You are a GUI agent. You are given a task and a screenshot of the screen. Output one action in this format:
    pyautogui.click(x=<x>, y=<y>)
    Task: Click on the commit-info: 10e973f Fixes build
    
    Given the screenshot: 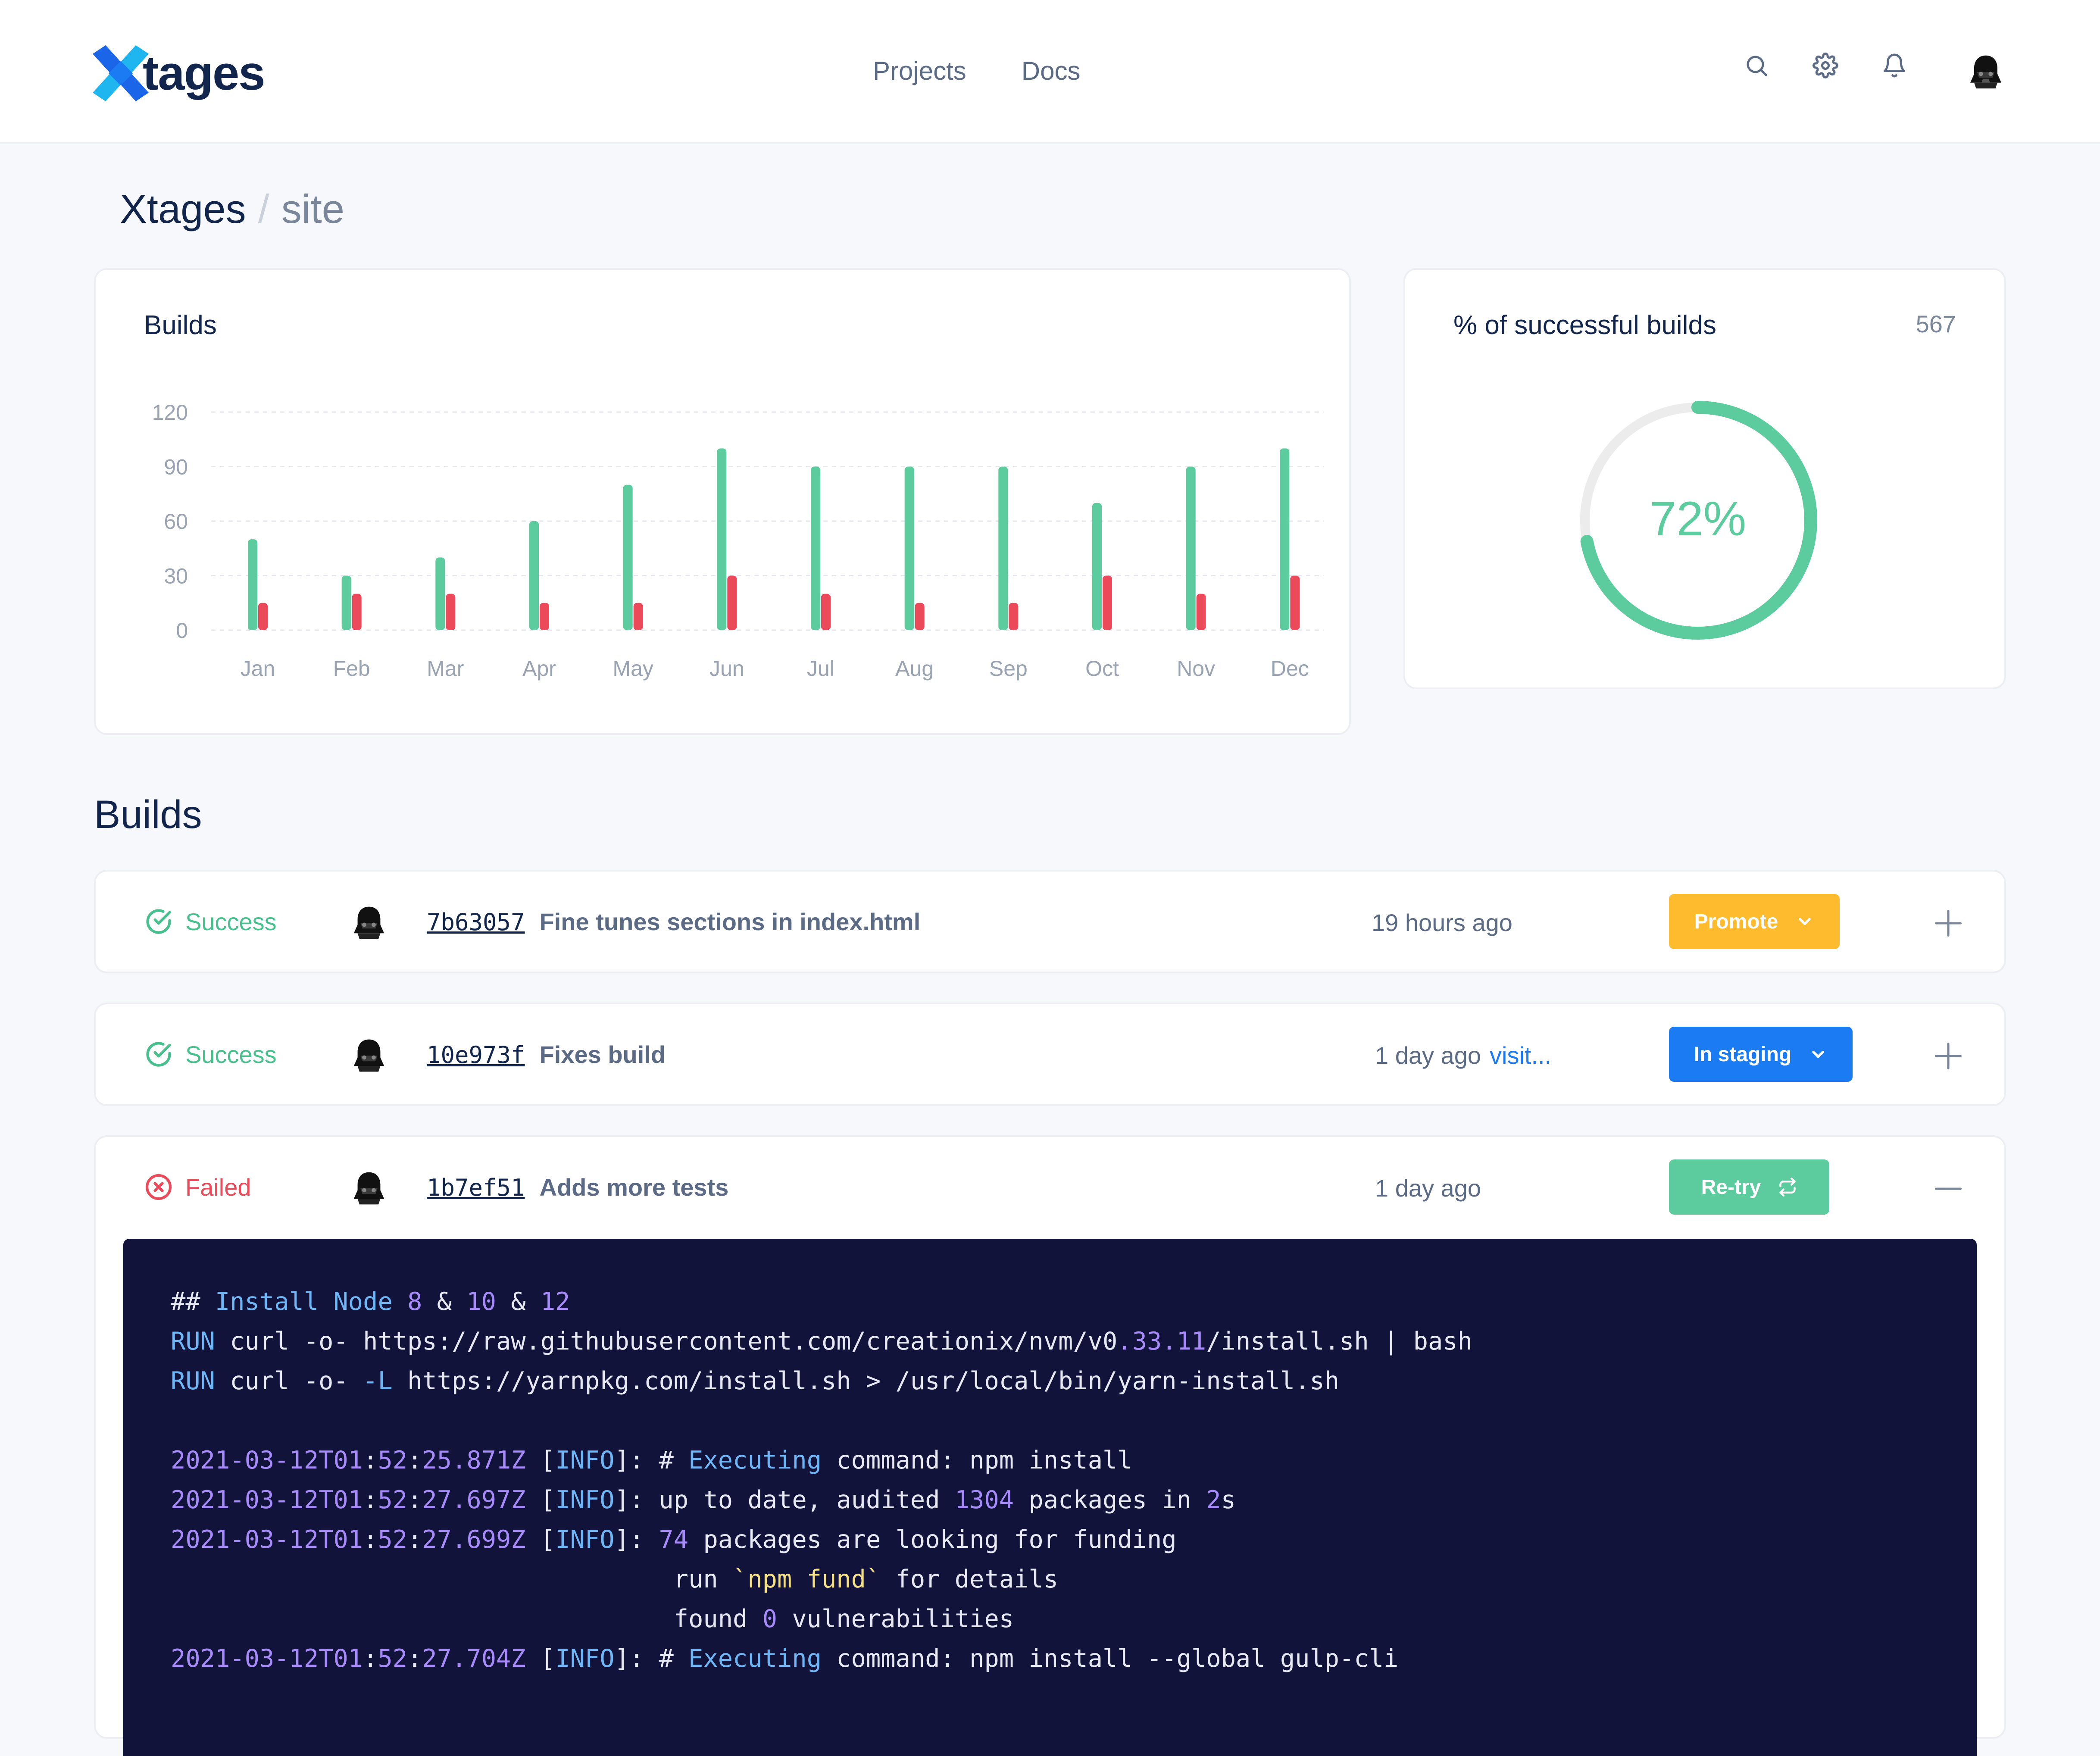 What is the action you would take?
    pyautogui.click(x=546, y=1054)
    